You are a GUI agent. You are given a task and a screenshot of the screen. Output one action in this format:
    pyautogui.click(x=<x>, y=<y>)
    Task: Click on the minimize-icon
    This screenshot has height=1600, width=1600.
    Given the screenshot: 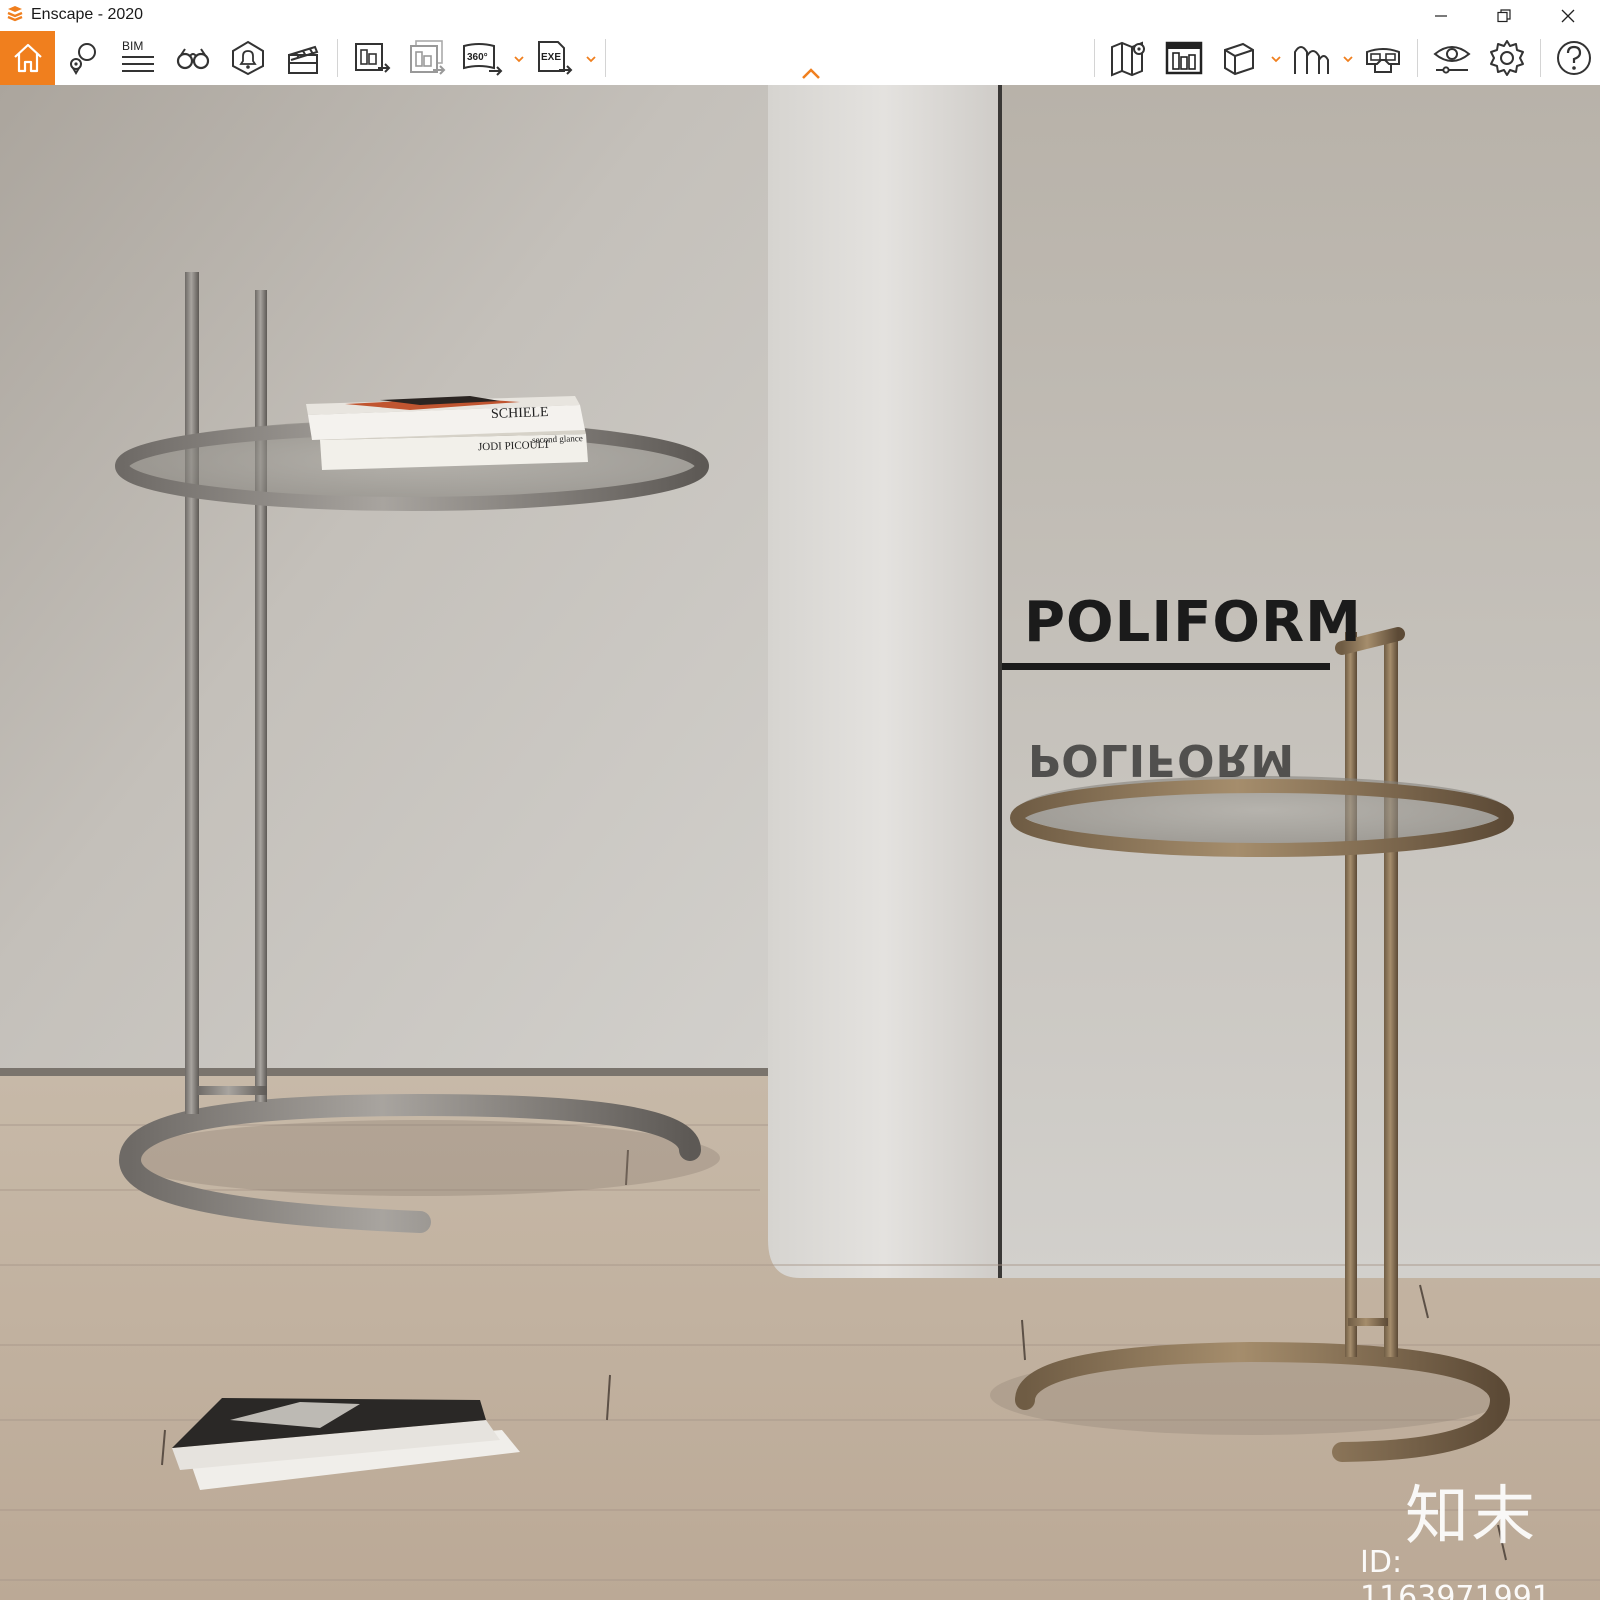 What is the action you would take?
    pyautogui.click(x=1441, y=15)
    